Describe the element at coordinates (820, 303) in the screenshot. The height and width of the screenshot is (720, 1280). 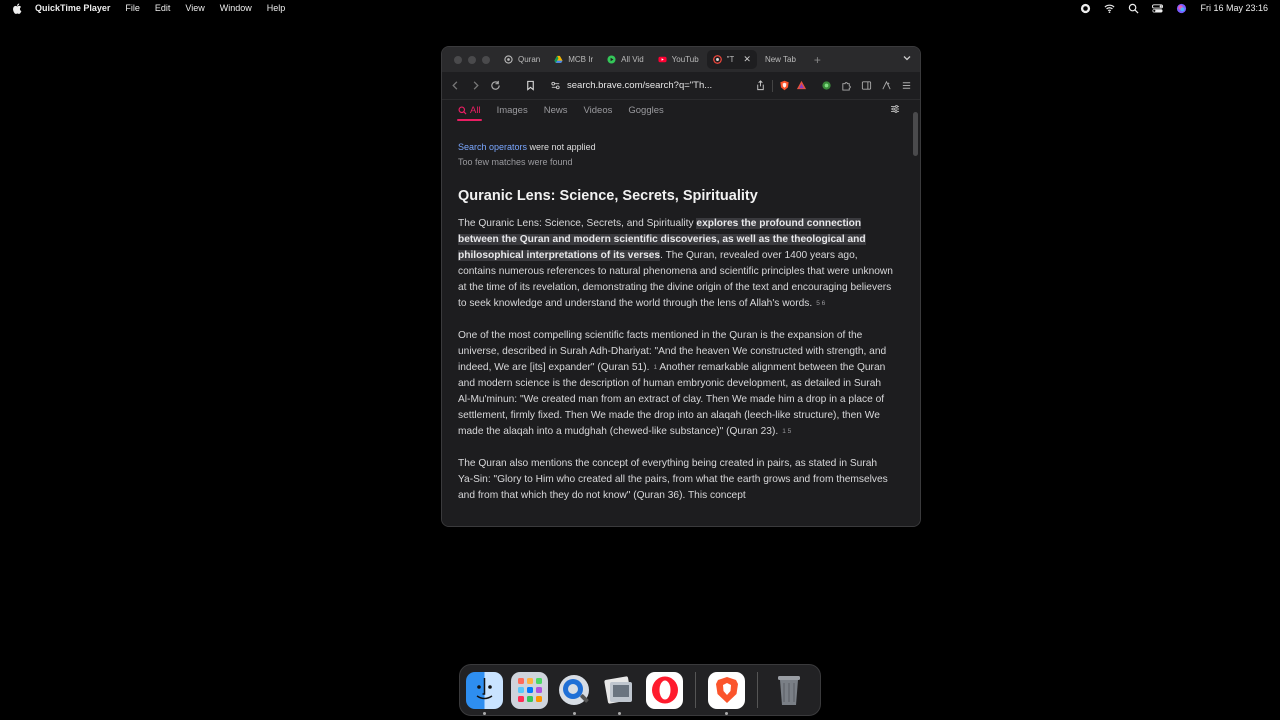
I see `citation-links: 5 6` at that location.